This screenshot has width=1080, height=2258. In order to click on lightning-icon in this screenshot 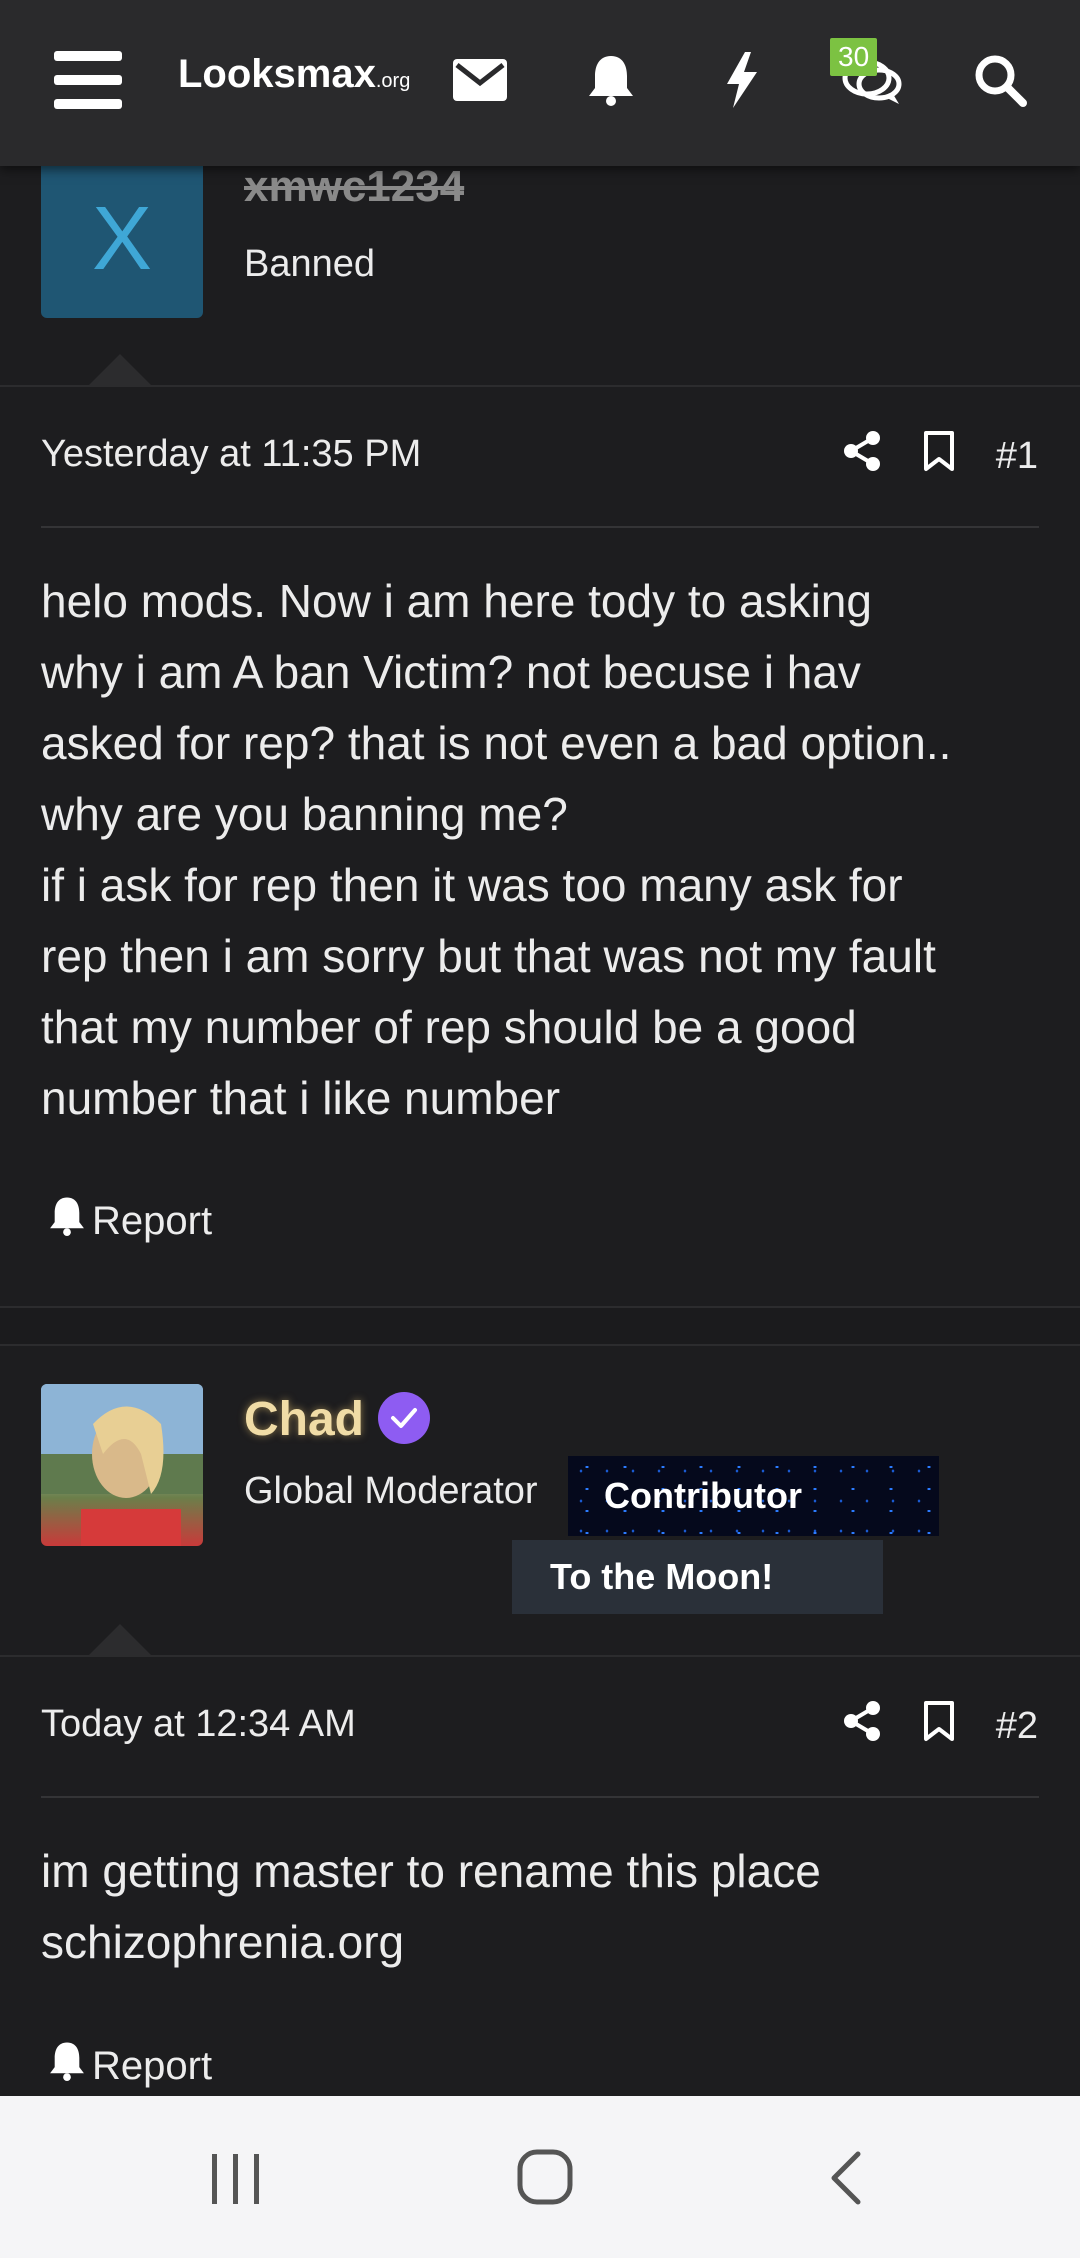, I will do `click(741, 80)`.